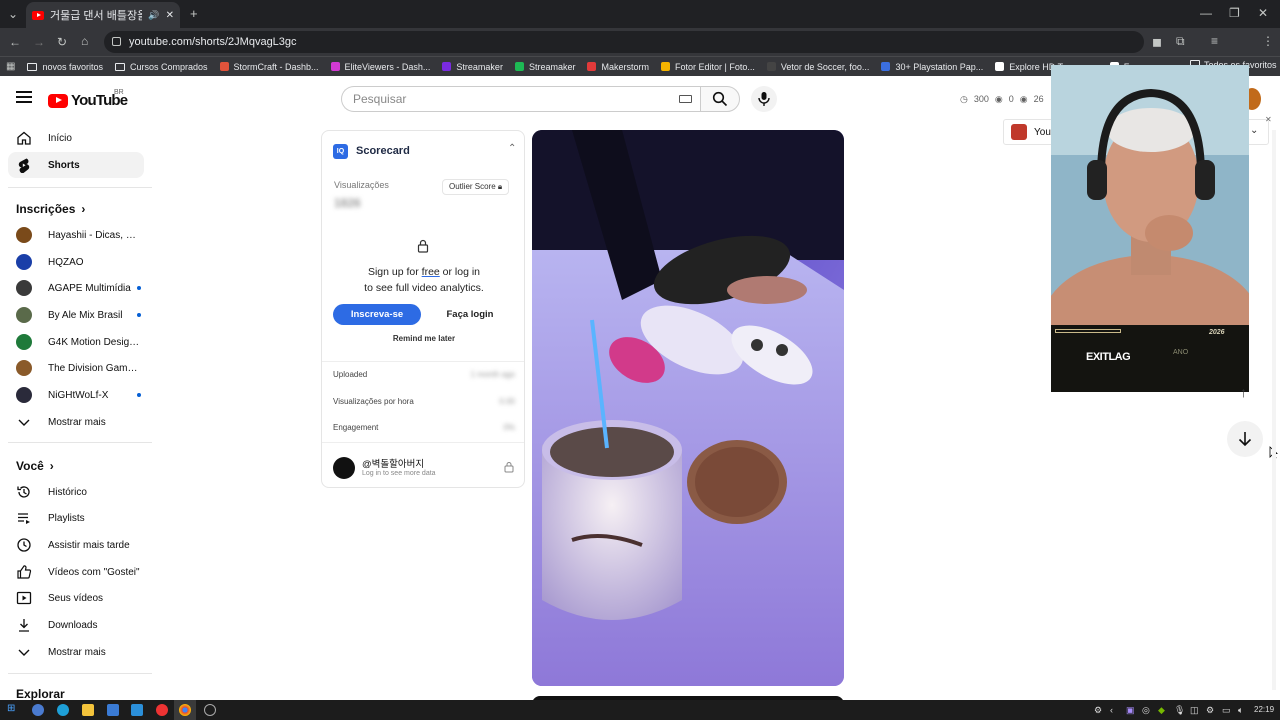  Describe the element at coordinates (1146, 710) in the screenshot. I see `tray-icon: ◎` at that location.